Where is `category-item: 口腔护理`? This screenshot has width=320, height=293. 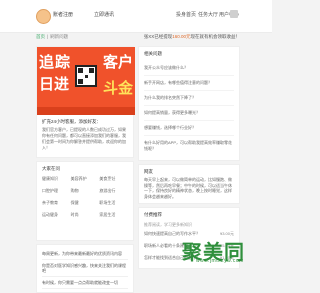
category-item: 口腔护理 is located at coordinates (56, 191).